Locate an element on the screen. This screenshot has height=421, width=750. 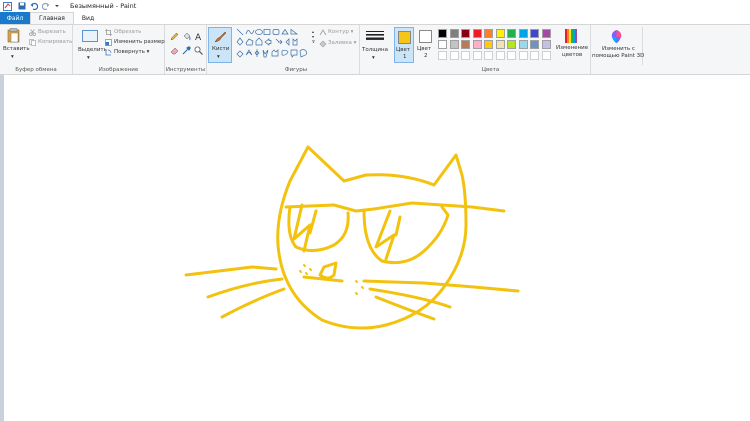
shapes-scroll-icon: ▴ ▾ ⊽ is located at coordinates (313, 36).